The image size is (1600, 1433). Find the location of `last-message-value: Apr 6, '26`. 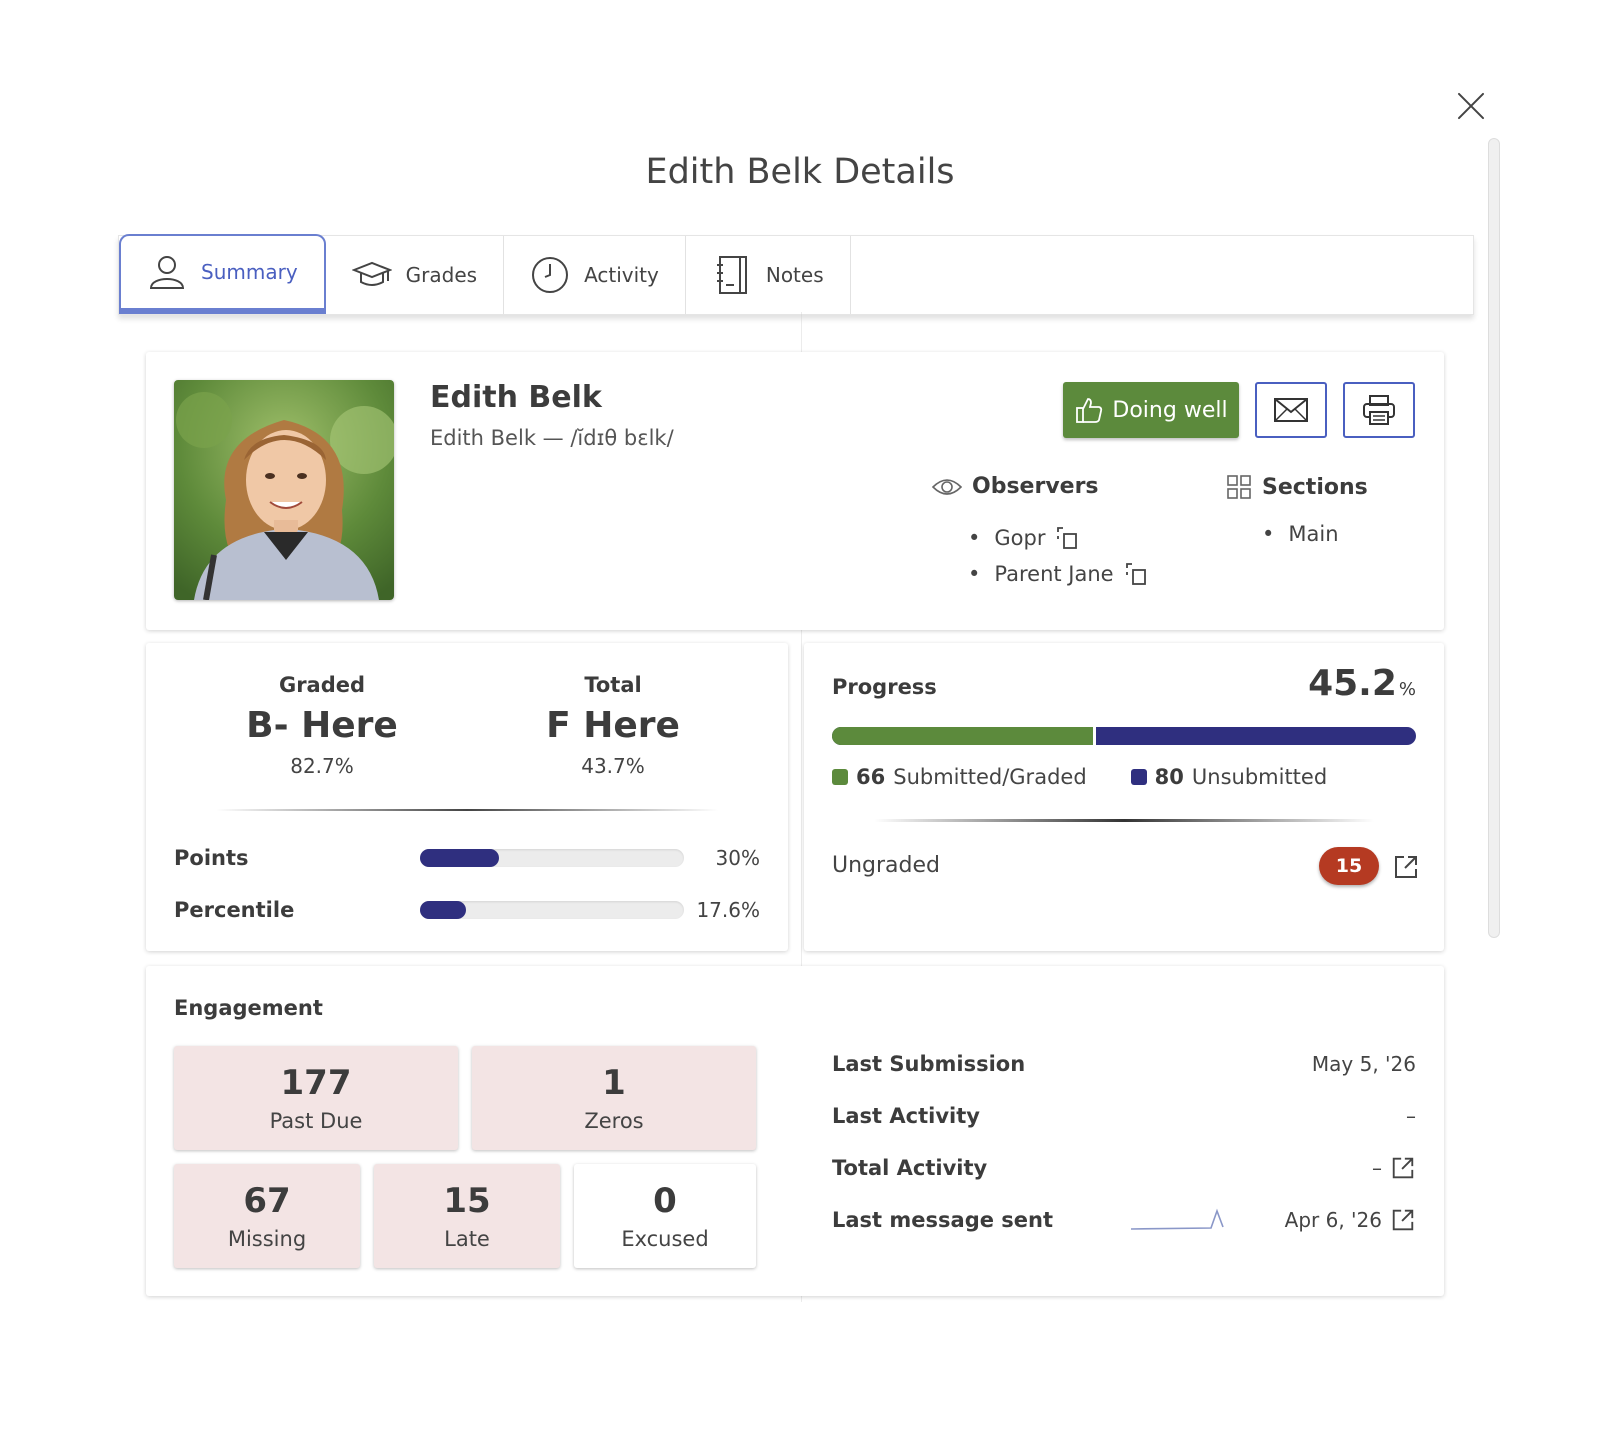

last-message-value: Apr 6, '26 is located at coordinates (1333, 1220).